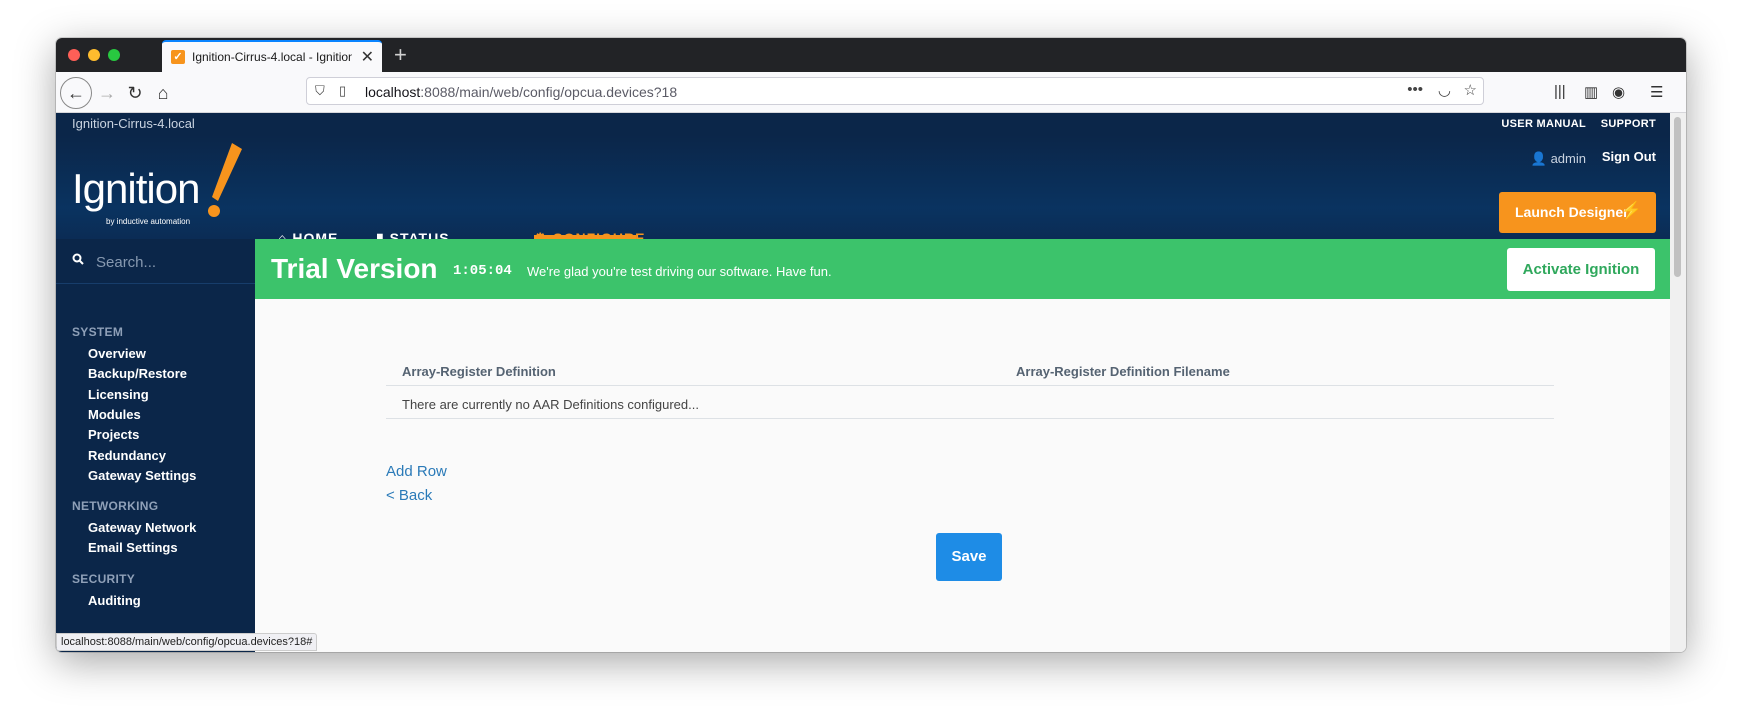 This screenshot has width=1742, height=726. What do you see at coordinates (1629, 156) in the screenshot?
I see `sign-out-link: Sign Out` at bounding box center [1629, 156].